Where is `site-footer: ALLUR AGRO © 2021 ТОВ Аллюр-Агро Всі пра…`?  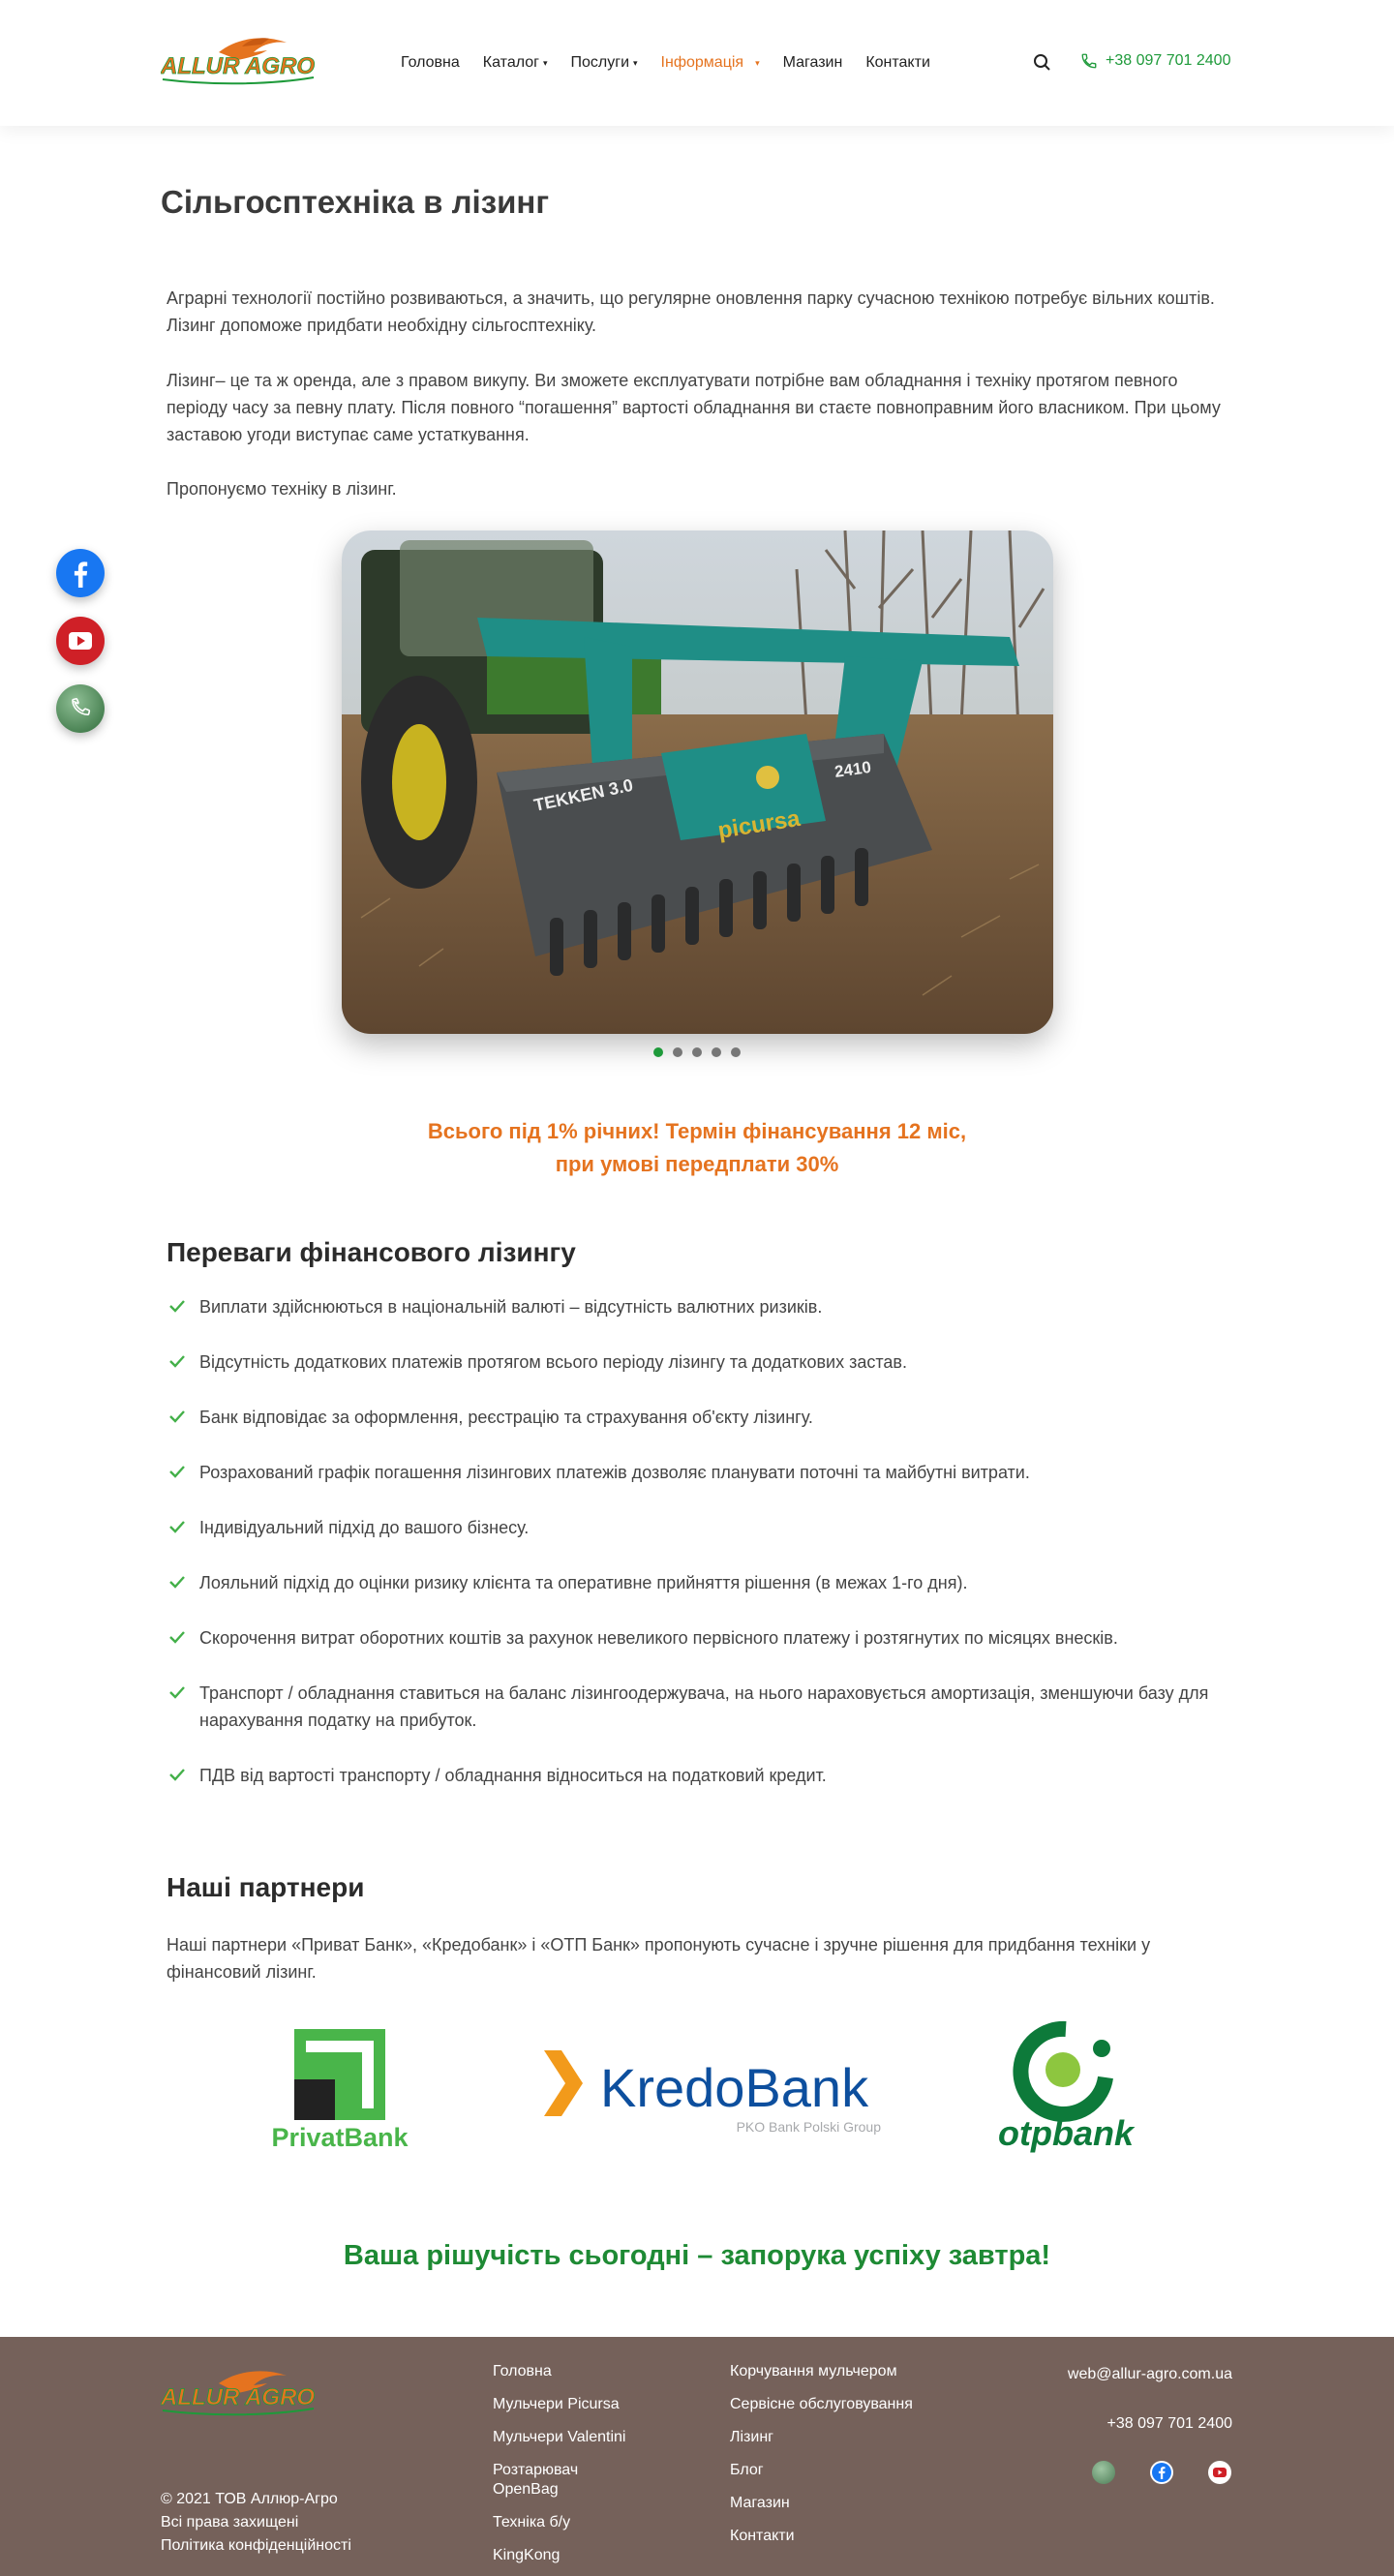
site-footer: ALLUR AGRO © 2021 ТОВ Аллюр-Агро Всі пра… is located at coordinates (697, 2456).